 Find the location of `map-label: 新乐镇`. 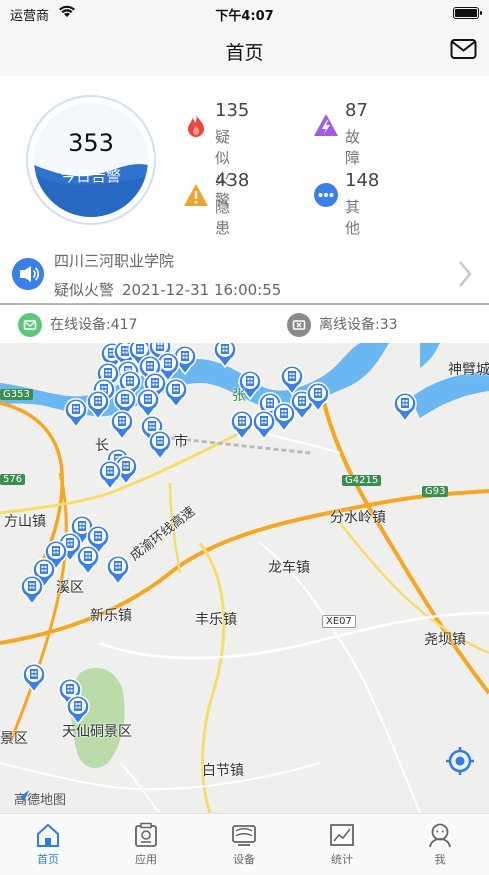

map-label: 新乐镇 is located at coordinates (111, 616).